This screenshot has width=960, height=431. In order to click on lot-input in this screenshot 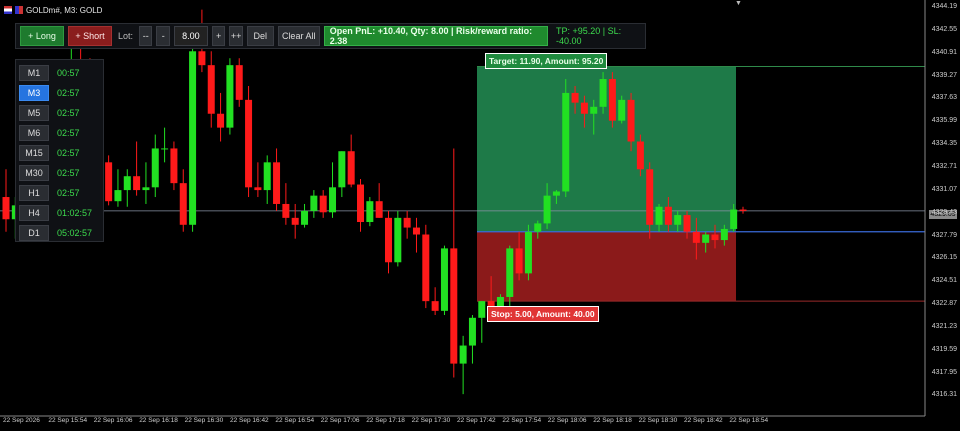, I will do `click(190, 36)`.